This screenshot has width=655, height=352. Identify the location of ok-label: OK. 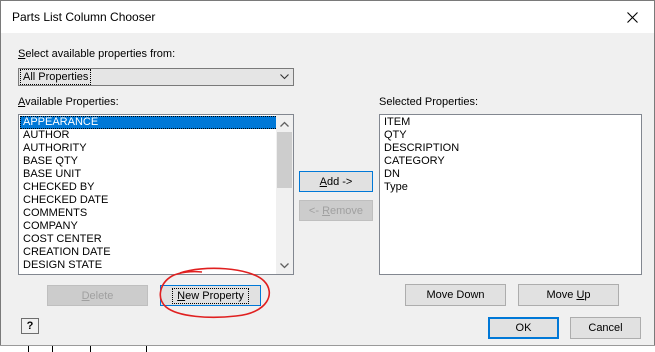
(523, 328).